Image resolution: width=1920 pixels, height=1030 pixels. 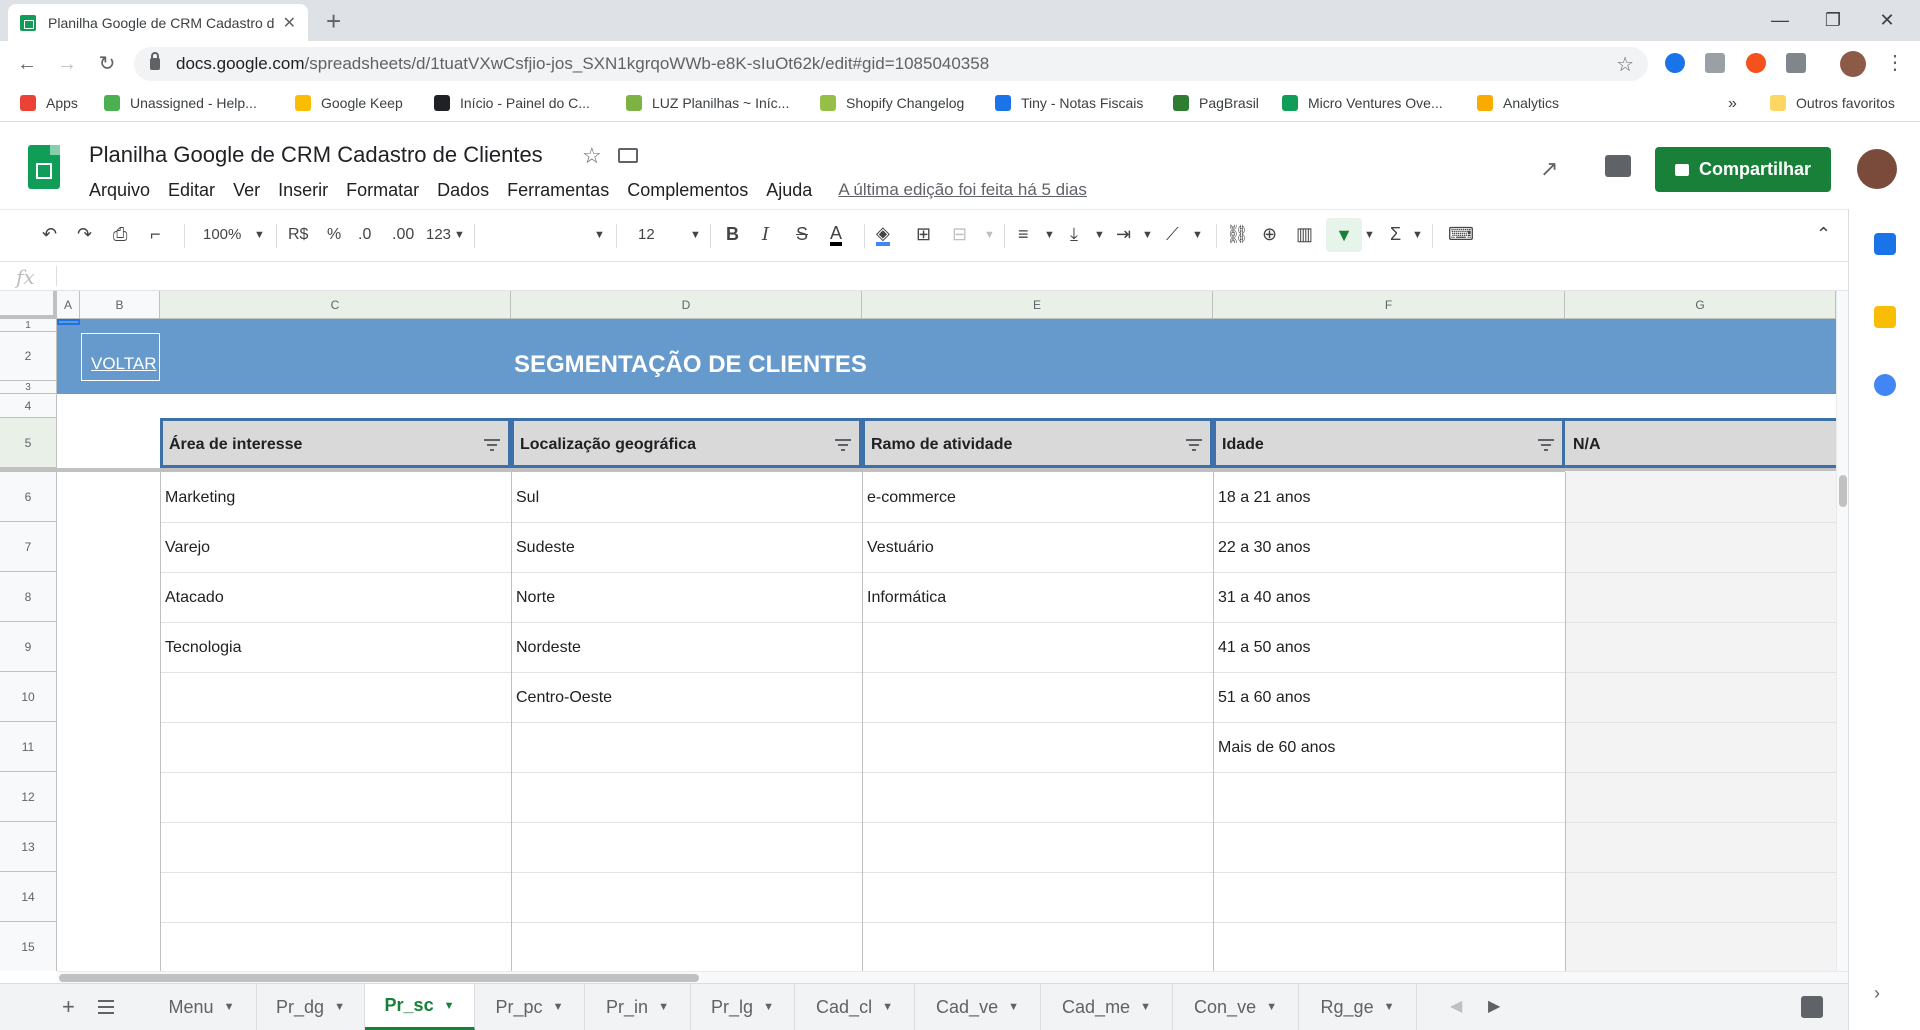 What do you see at coordinates (1675, 63) in the screenshot?
I see `password-extension-icon` at bounding box center [1675, 63].